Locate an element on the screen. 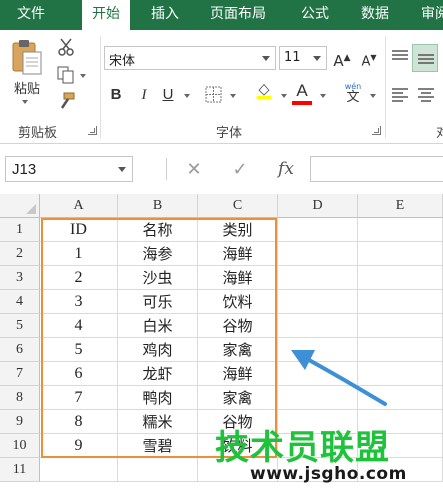  cell-b9: 糯米 is located at coordinates (158, 422).